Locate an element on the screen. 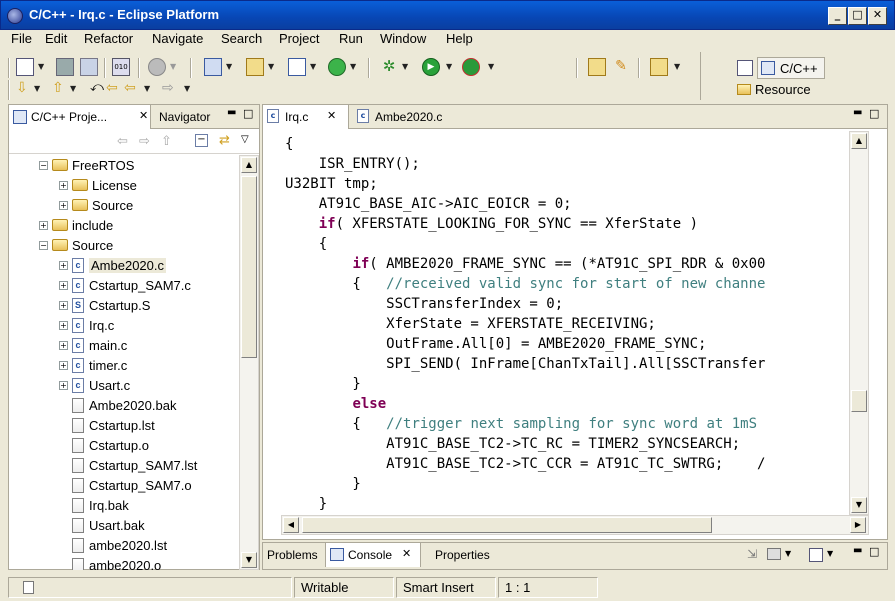 The width and height of the screenshot is (895, 601). editor-horizontal-scrollbar: ◀ ▶ is located at coordinates (575, 525).